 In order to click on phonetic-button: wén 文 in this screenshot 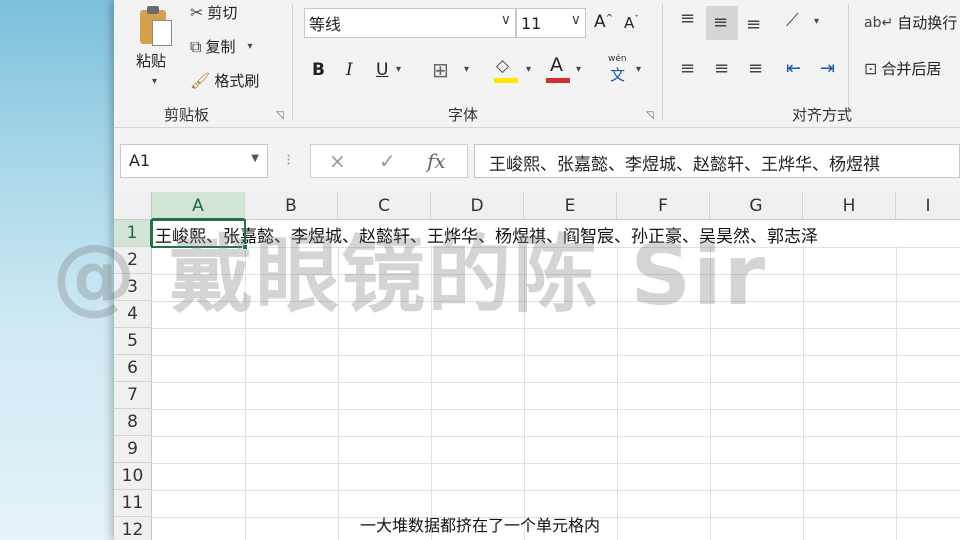, I will do `click(619, 69)`.